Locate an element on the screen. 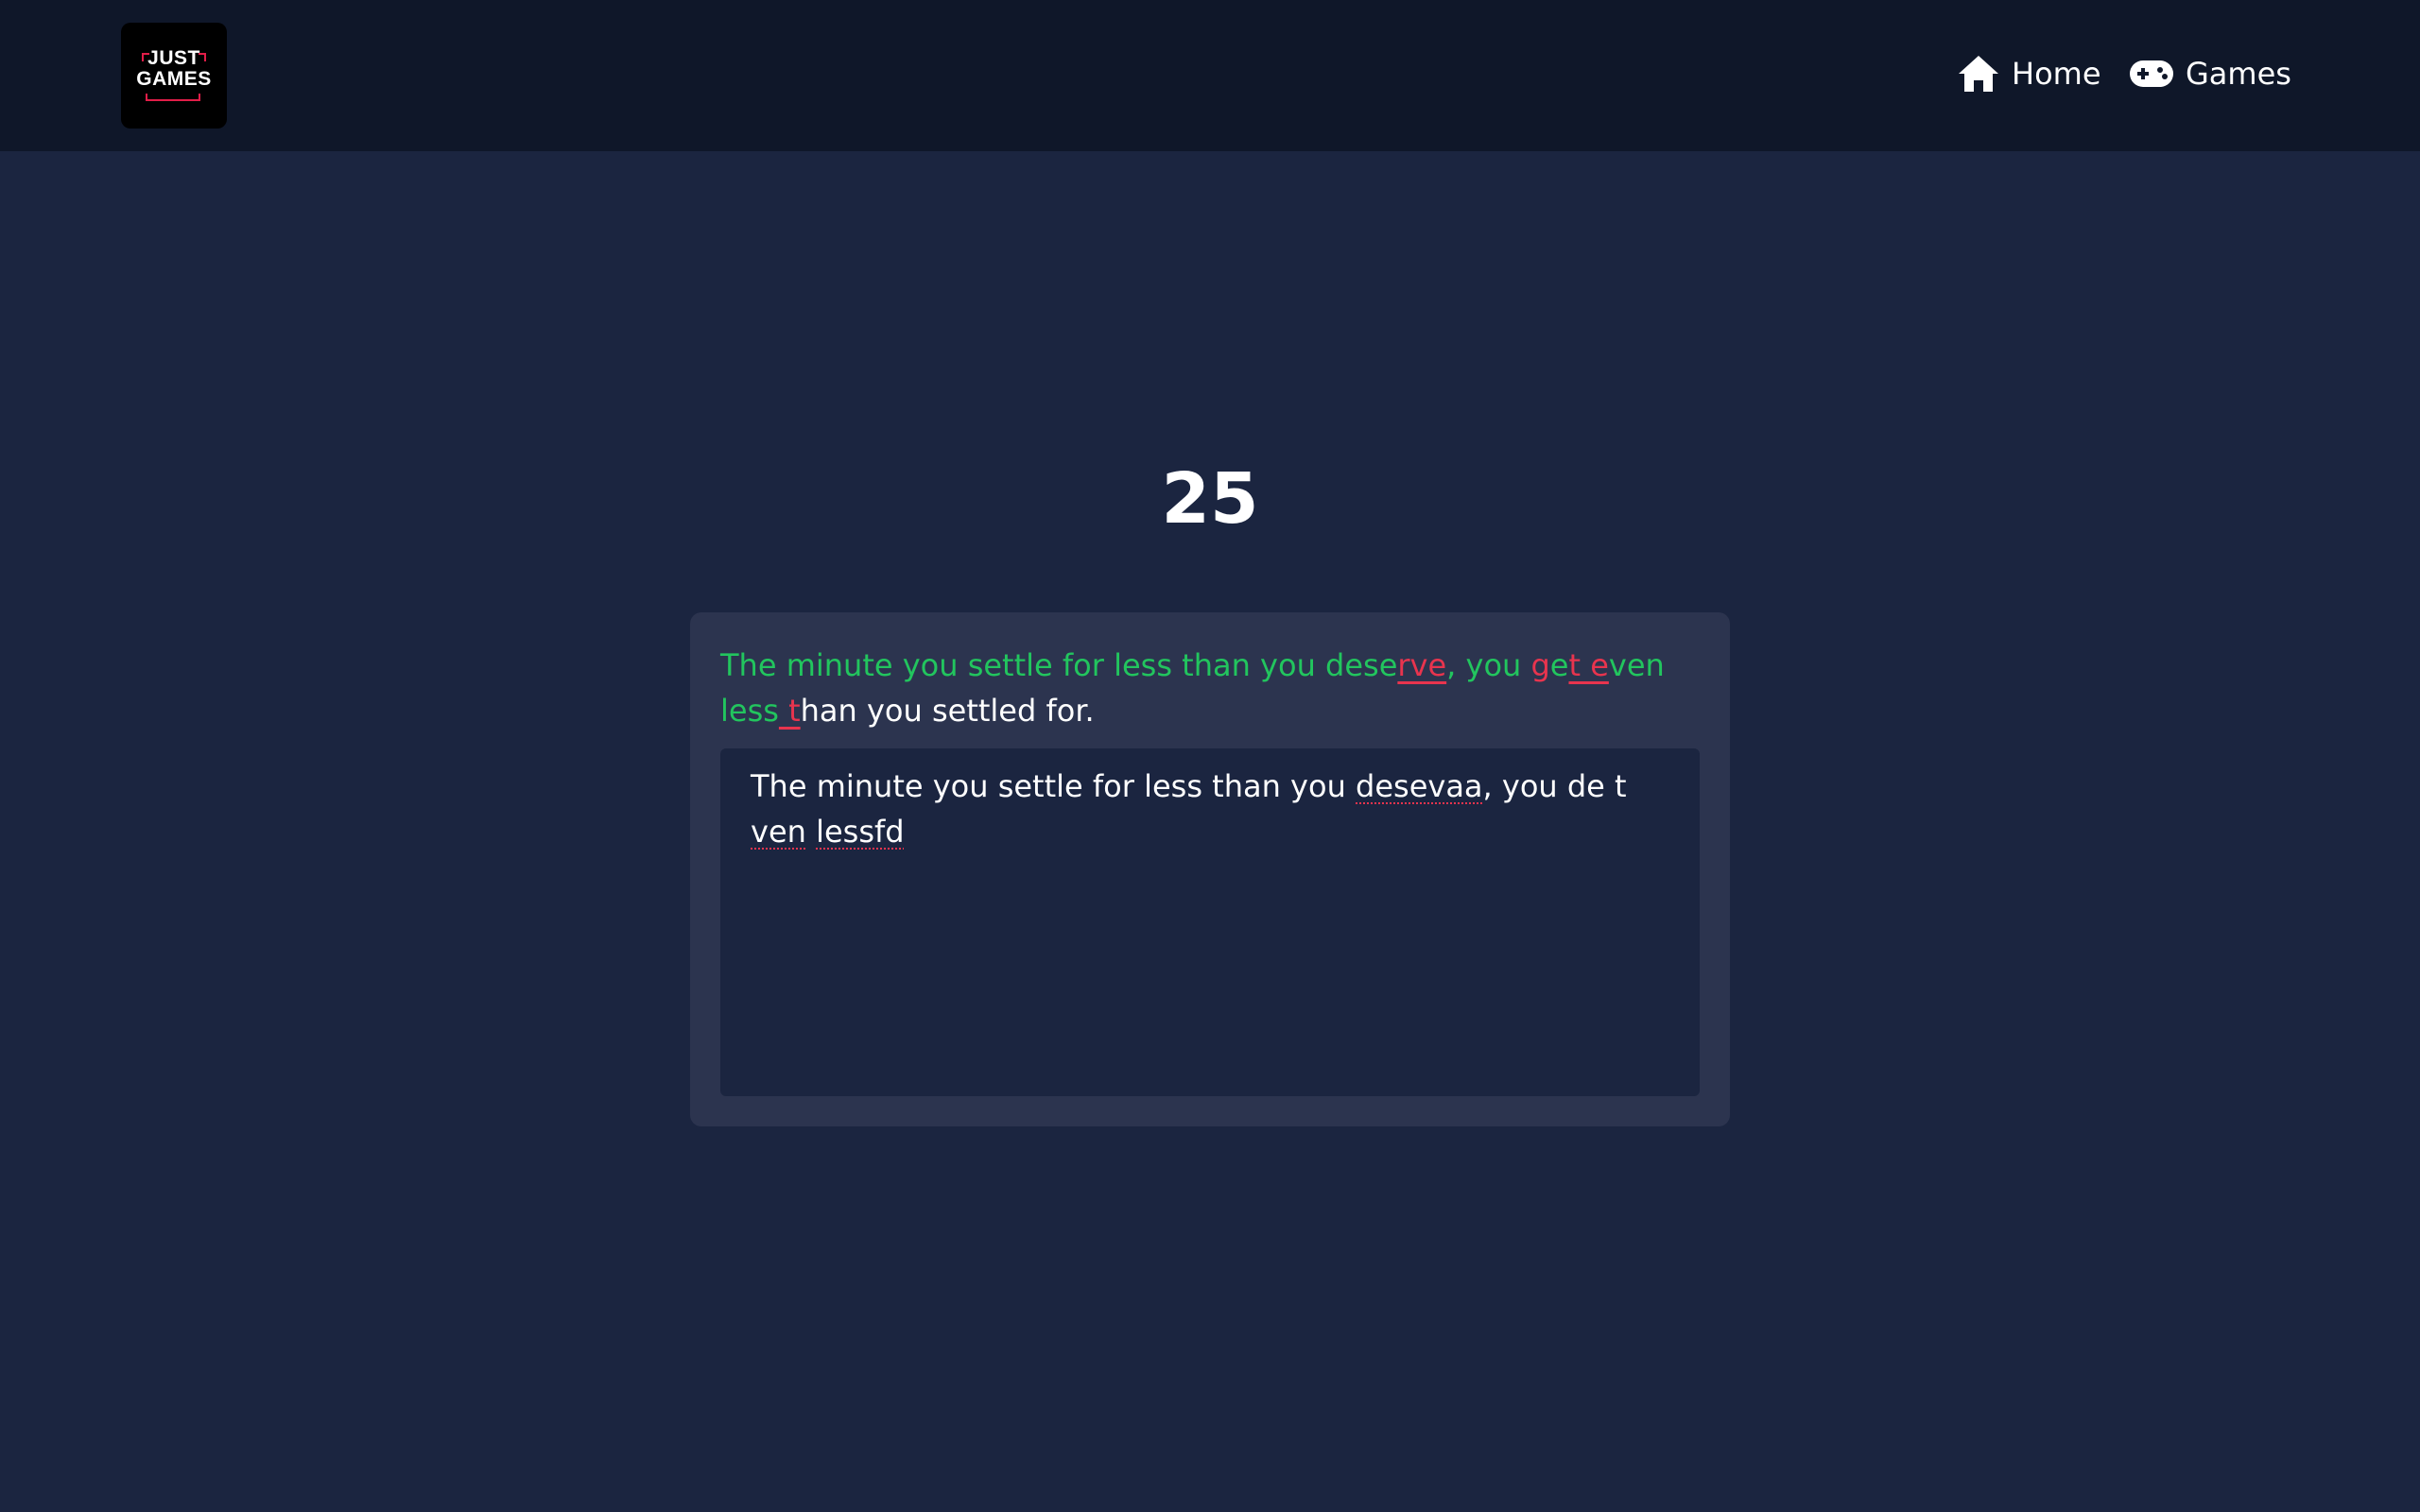 This screenshot has width=2420, height=1512. just-games-logo: JUST GAMES is located at coordinates (174, 76).